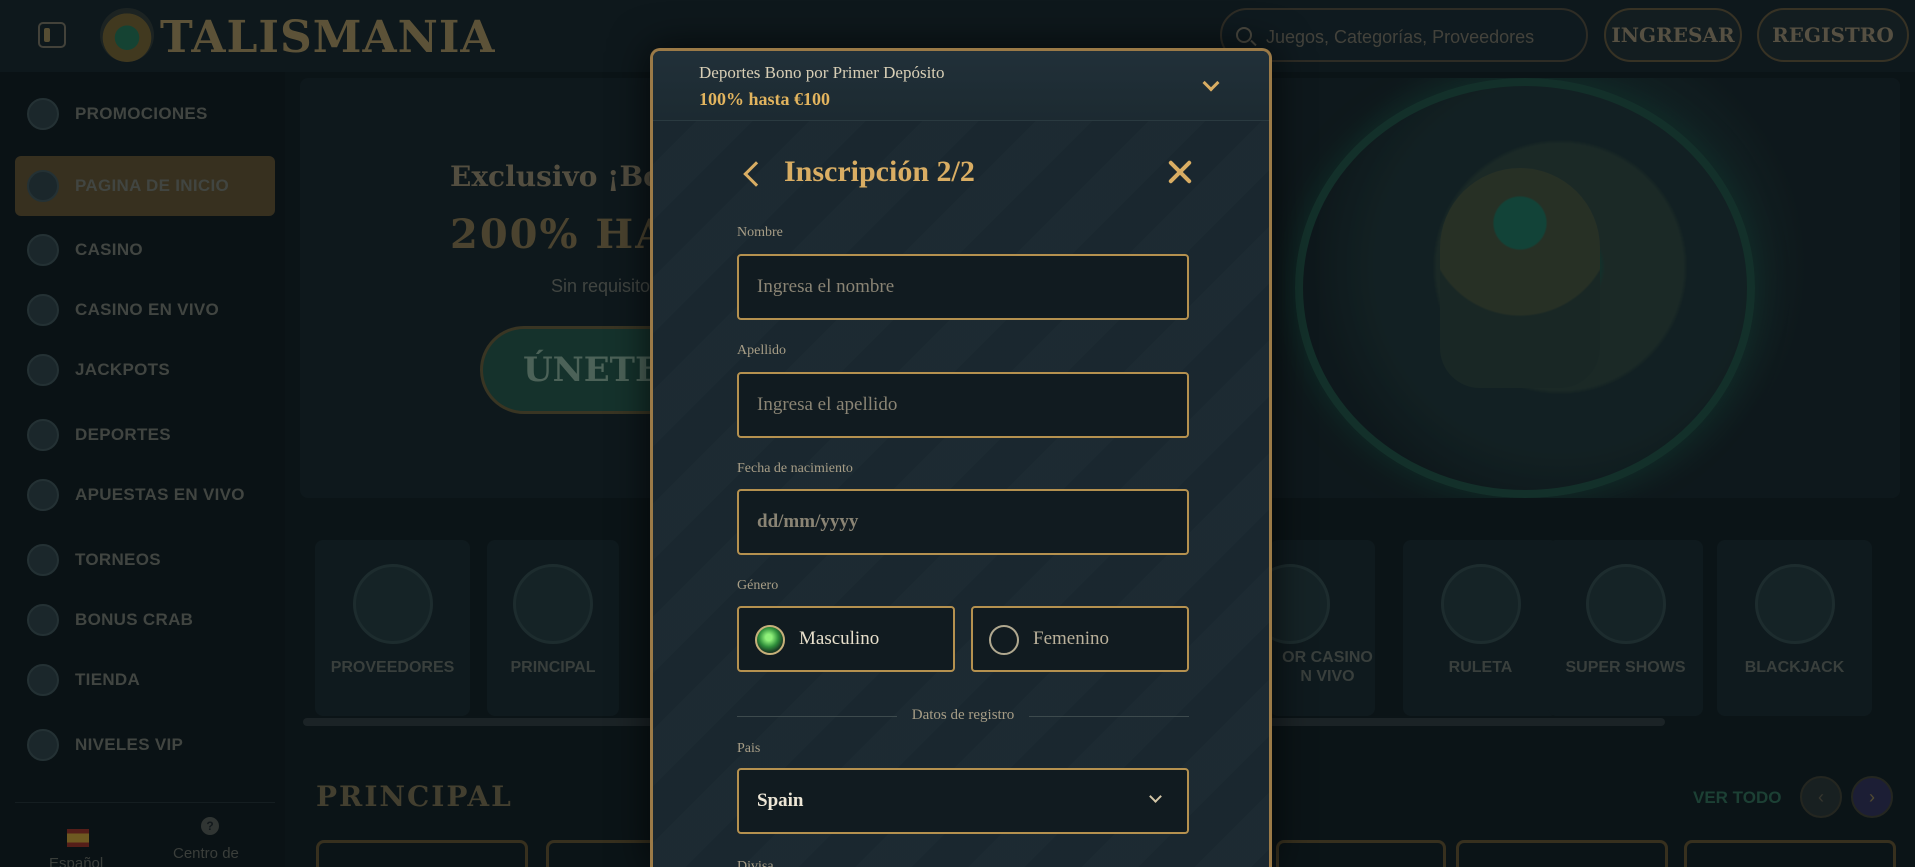  Describe the element at coordinates (758, 585) in the screenshot. I see `gender-label: Género` at that location.